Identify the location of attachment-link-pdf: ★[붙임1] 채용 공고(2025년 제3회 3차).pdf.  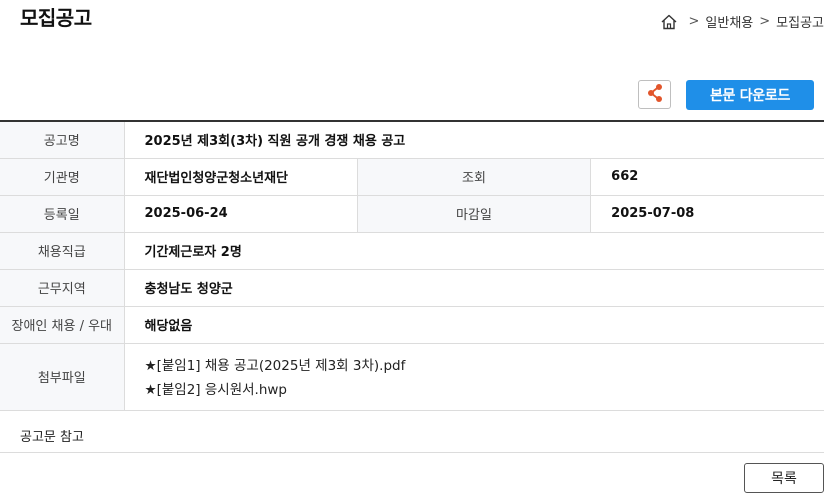
(484, 366).